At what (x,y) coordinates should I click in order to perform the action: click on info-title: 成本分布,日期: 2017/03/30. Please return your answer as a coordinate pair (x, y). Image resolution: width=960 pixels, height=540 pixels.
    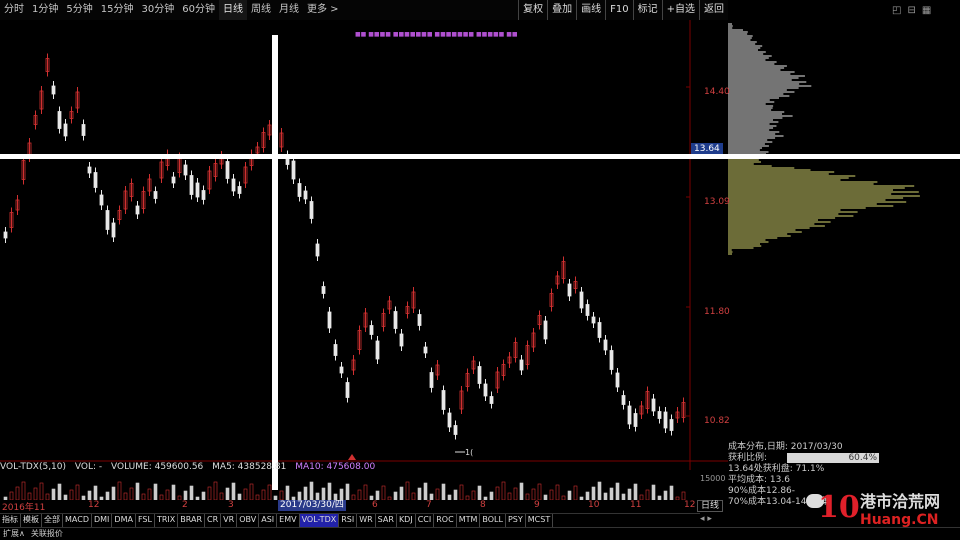
    Looking at the image, I should click on (785, 447).